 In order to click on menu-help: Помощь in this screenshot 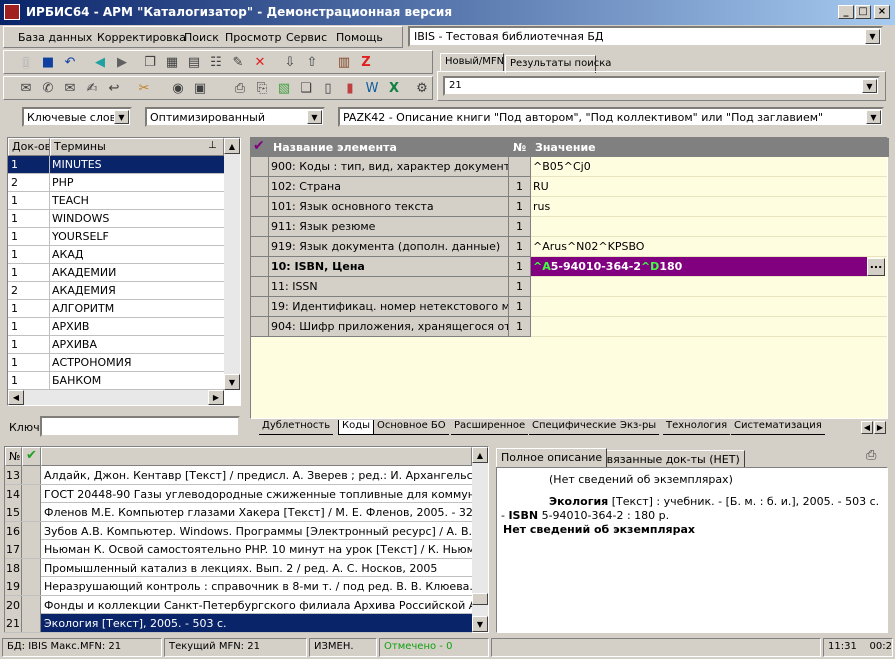, I will do `click(359, 37)`.